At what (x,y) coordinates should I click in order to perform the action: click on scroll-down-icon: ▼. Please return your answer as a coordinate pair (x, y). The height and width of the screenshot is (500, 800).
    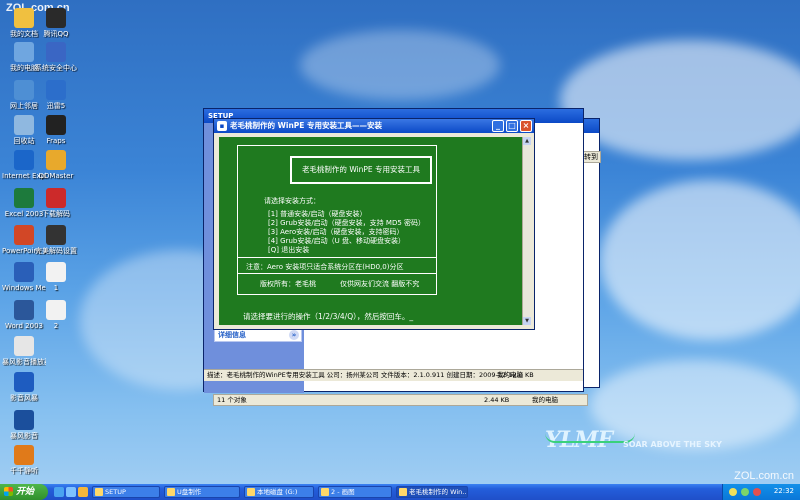
    Looking at the image, I should click on (527, 321).